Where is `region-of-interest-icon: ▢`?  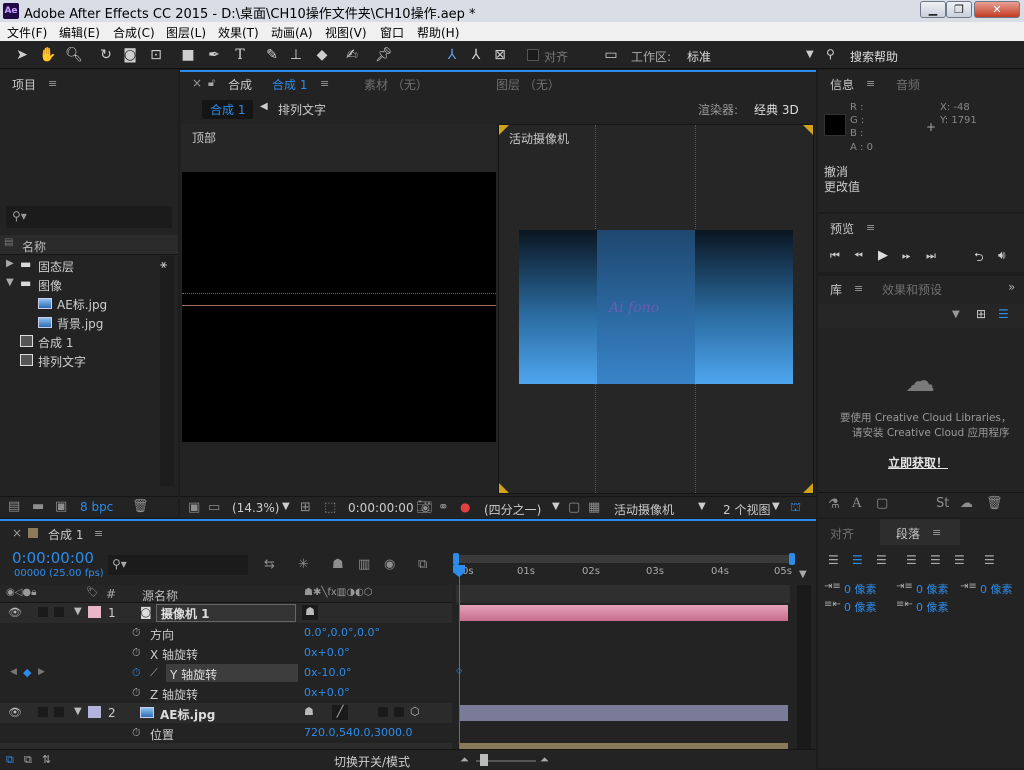
region-of-interest-icon: ▢ is located at coordinates (574, 507).